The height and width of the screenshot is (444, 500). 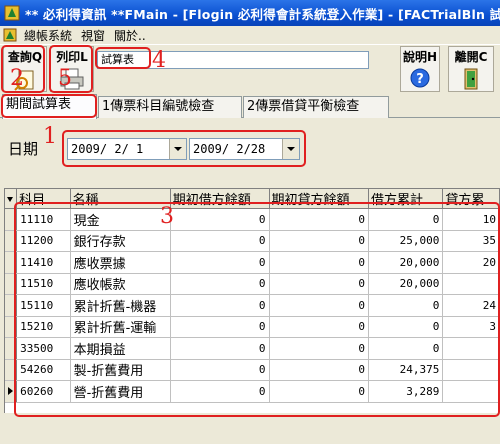 I want to click on annotation-number-3: 3, so click(x=167, y=216).